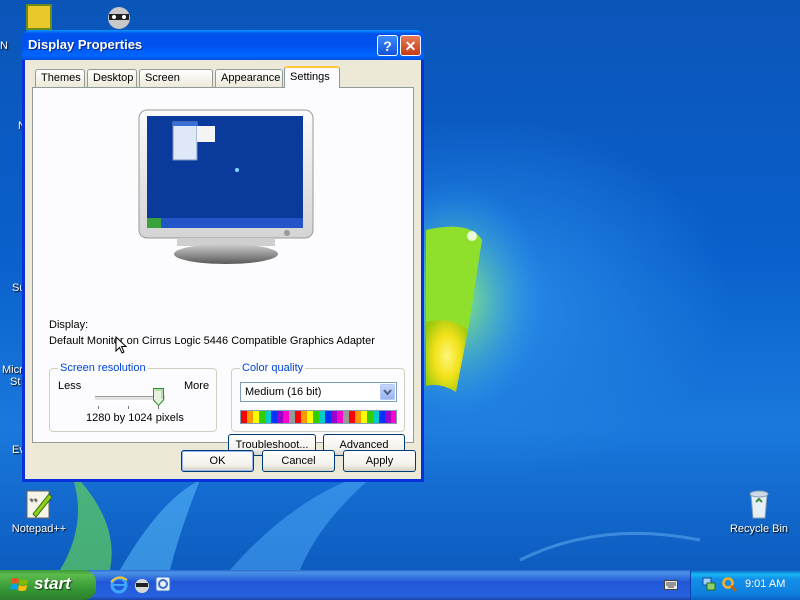 The image size is (800, 600). Describe the element at coordinates (12, 370) in the screenshot. I see `desktop-label-partial: Micr` at that location.